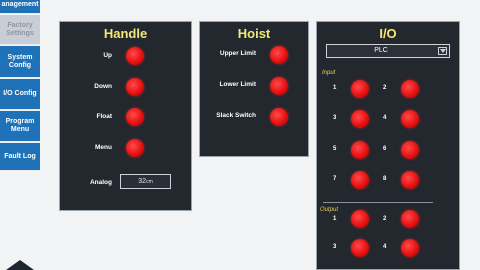 The height and width of the screenshot is (270, 480). Describe the element at coordinates (335, 179) in the screenshot. I see `input-number: 7` at that location.